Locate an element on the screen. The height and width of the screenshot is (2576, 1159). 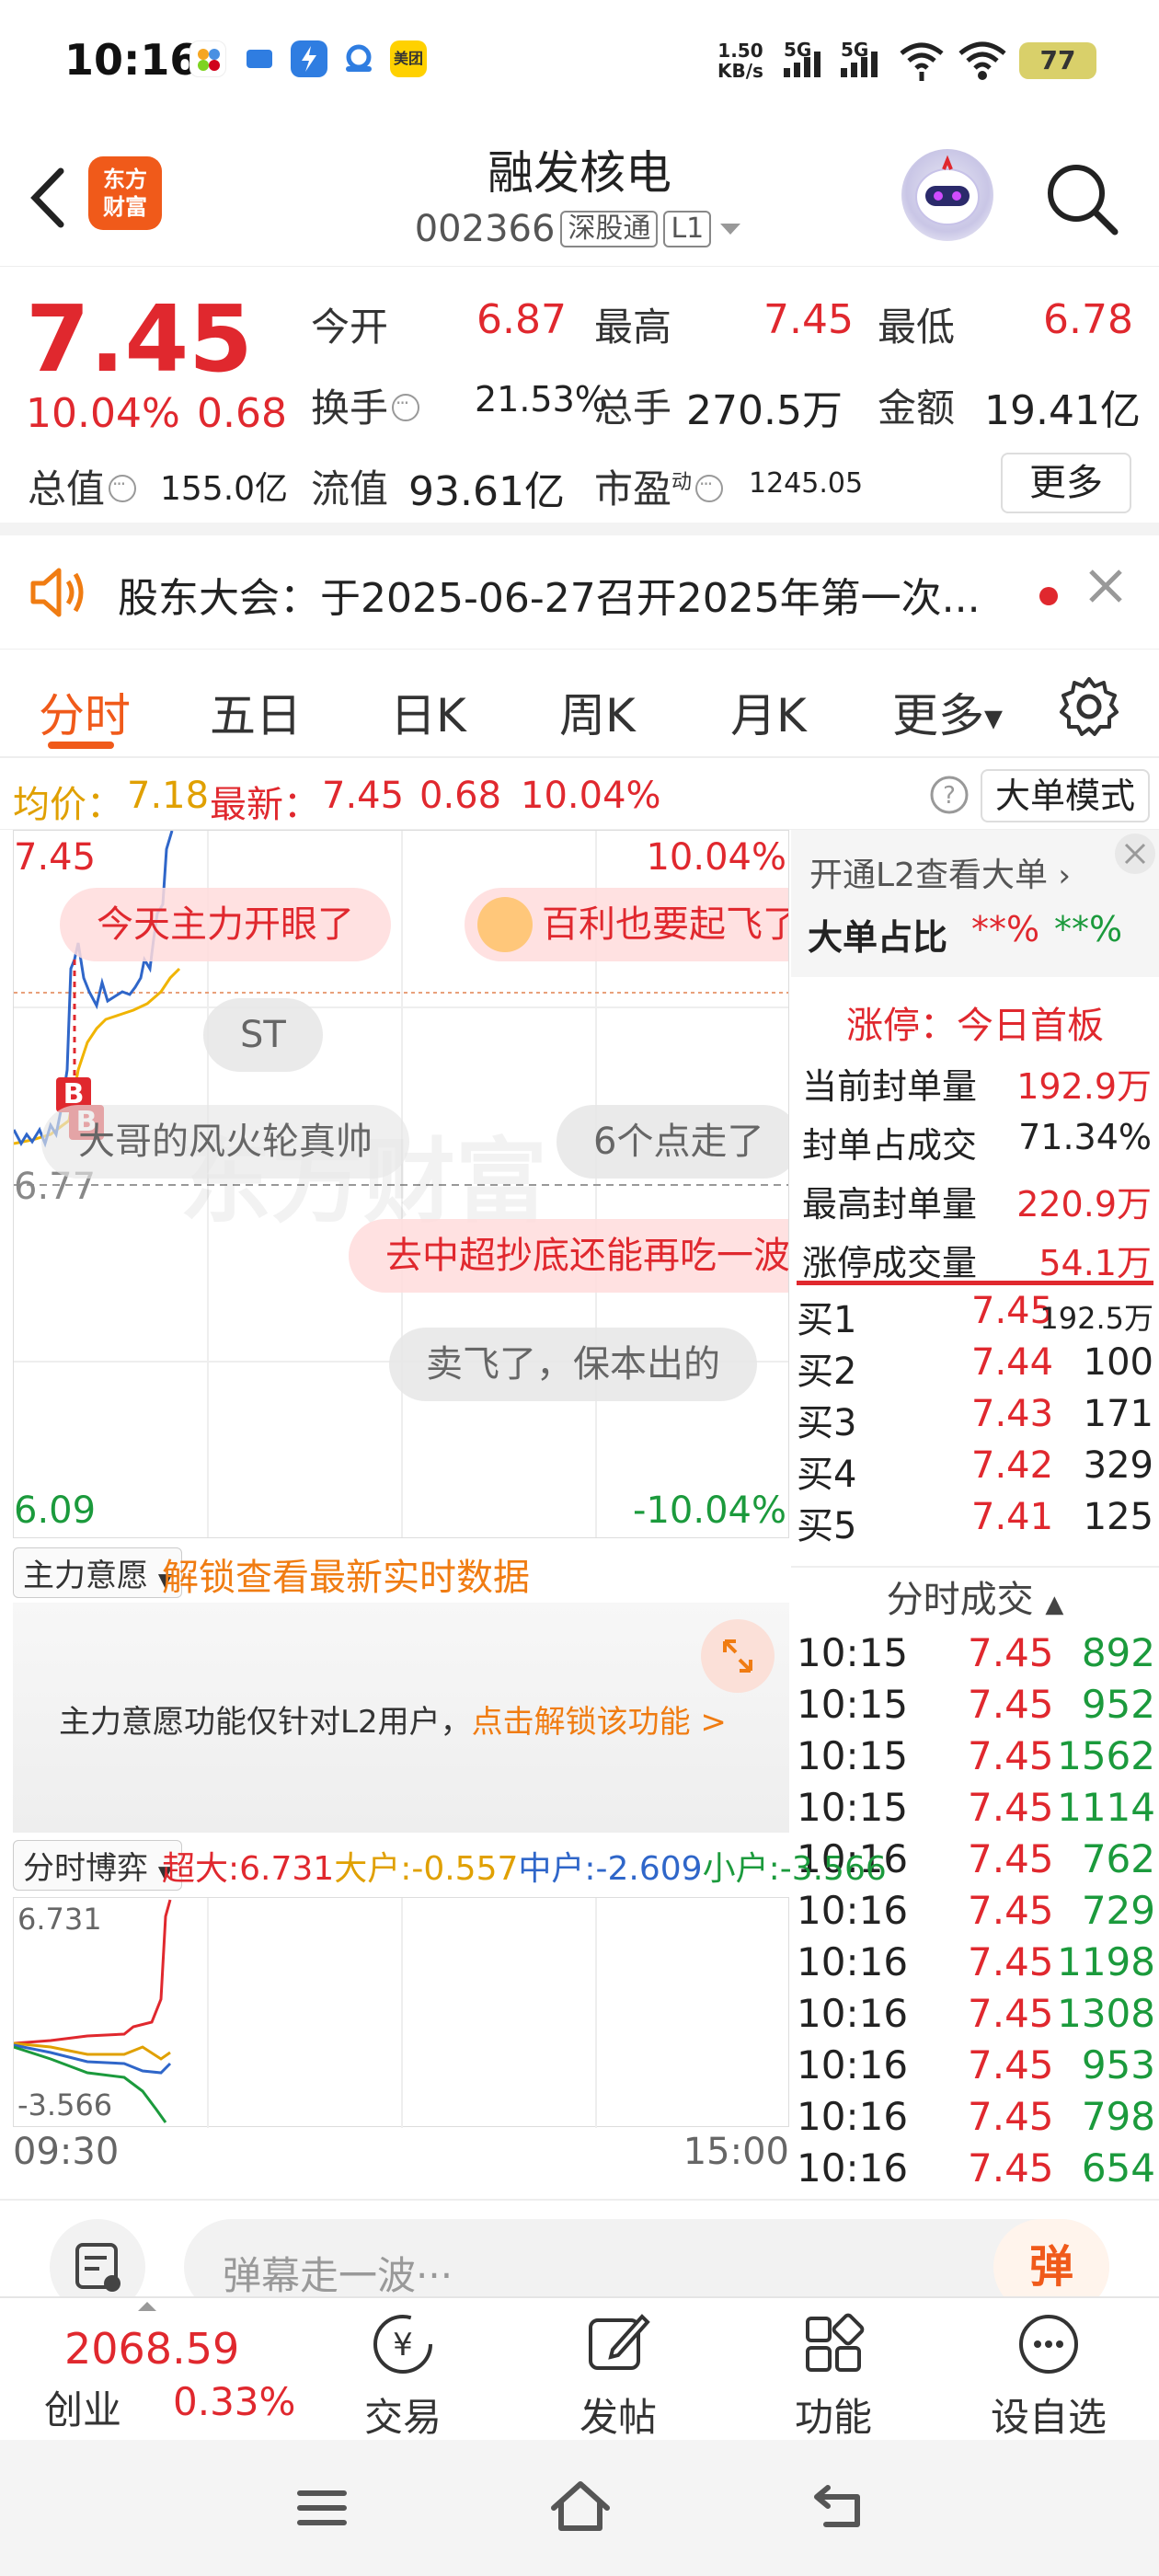
danmu-bubble: 6个点走了 is located at coordinates (672, 1142).